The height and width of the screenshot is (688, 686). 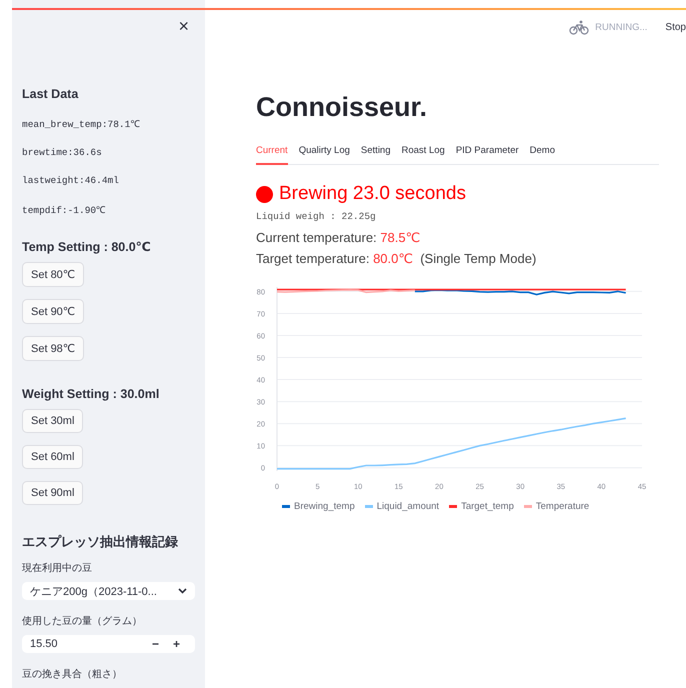 I want to click on field-label: 使用した豆の量（グラム）, so click(x=82, y=621).